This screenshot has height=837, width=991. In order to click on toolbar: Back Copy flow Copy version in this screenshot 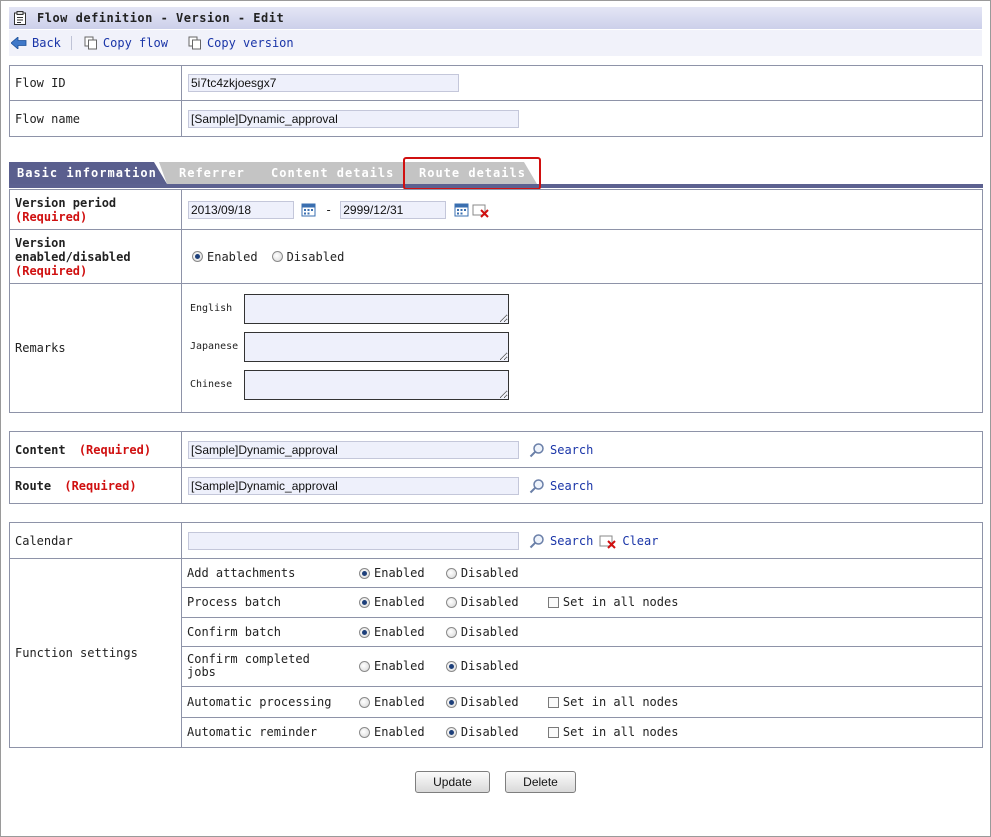, I will do `click(495, 43)`.